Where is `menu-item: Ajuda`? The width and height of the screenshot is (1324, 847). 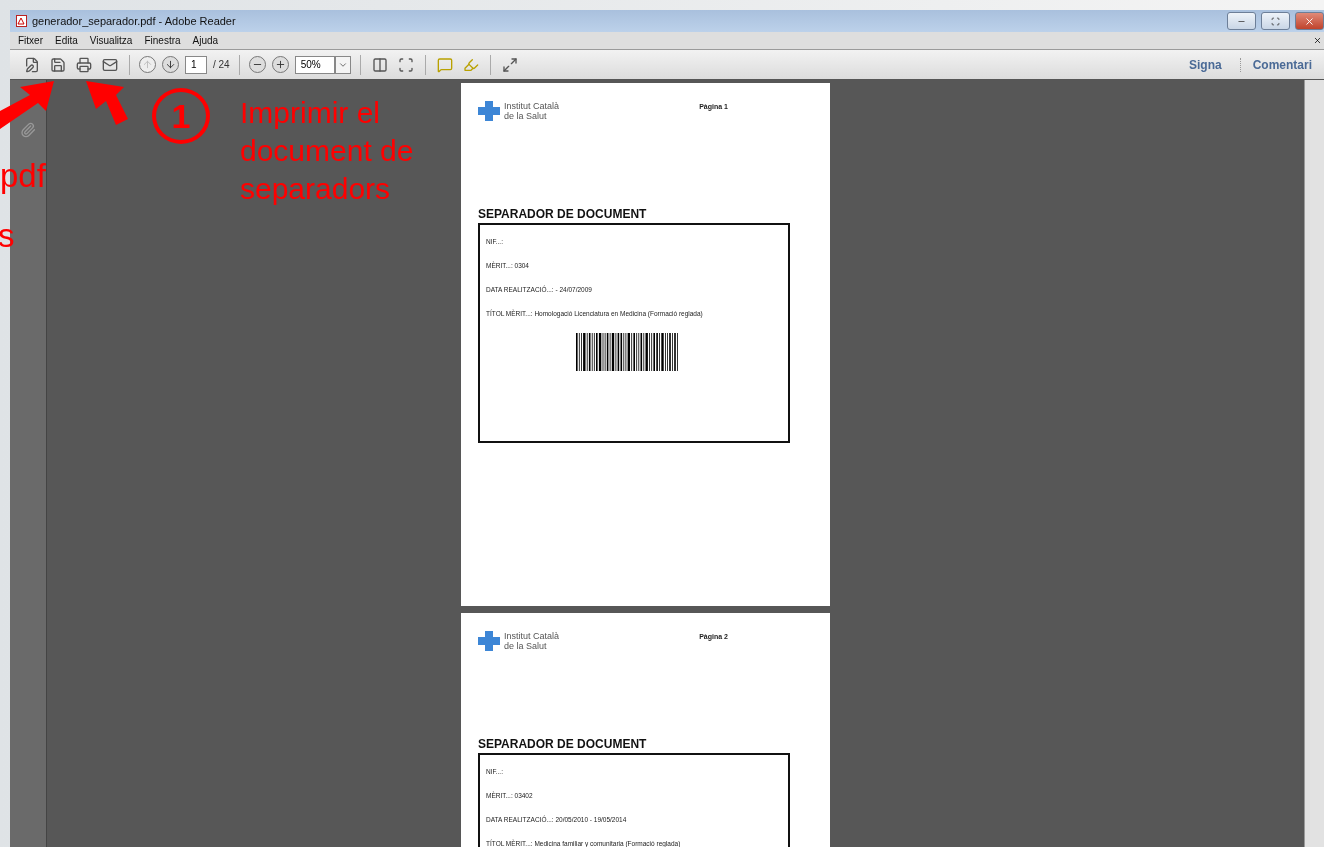
menu-item: Ajuda is located at coordinates (205, 40).